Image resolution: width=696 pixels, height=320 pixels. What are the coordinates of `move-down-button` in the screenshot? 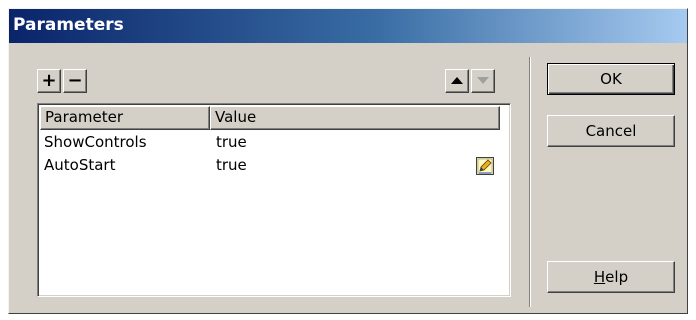 It's located at (483, 81).